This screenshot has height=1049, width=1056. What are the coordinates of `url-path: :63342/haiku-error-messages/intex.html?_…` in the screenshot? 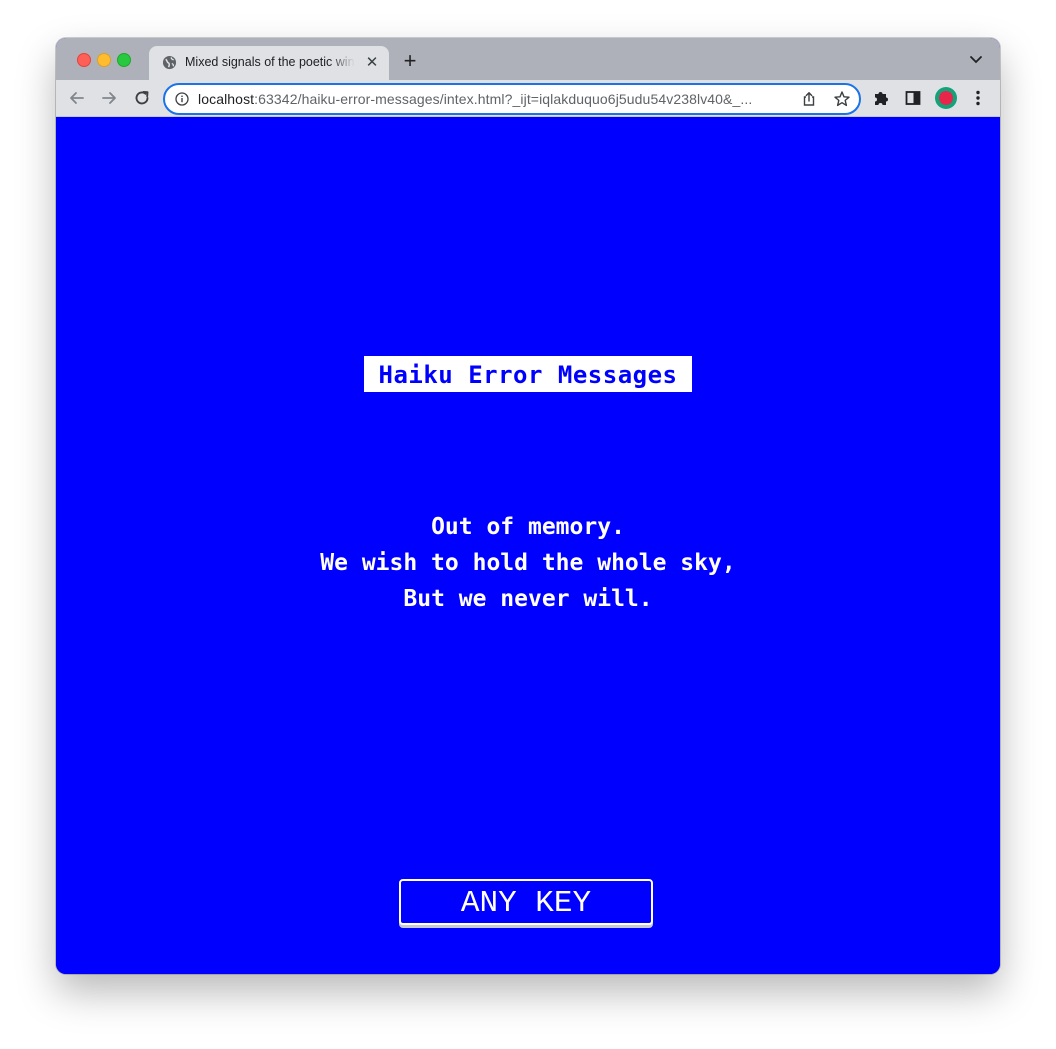 It's located at (503, 99).